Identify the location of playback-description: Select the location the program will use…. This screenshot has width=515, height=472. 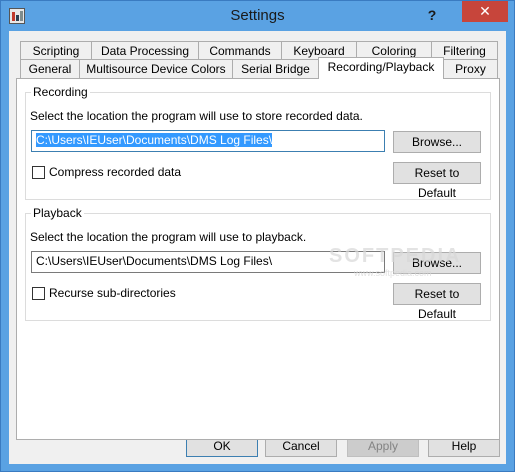
(168, 237).